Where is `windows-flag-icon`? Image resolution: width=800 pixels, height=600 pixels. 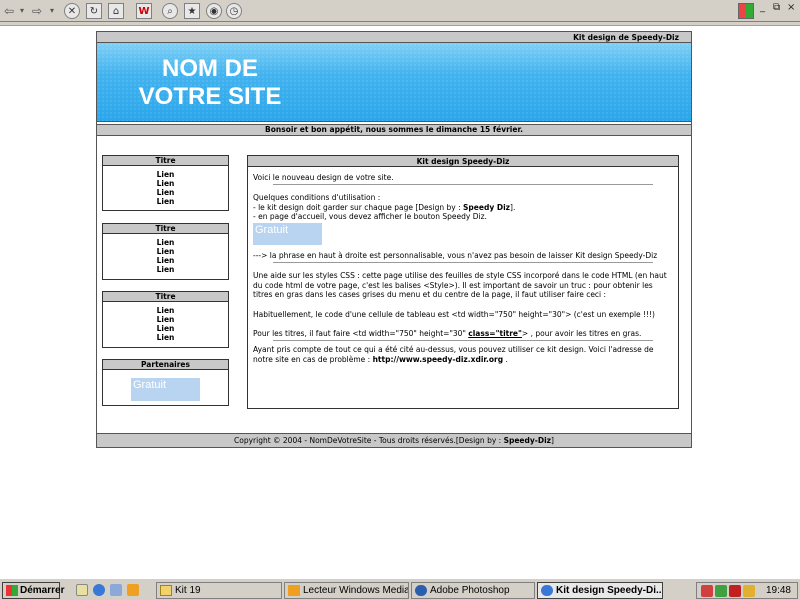
windows-flag-icon is located at coordinates (12, 590).